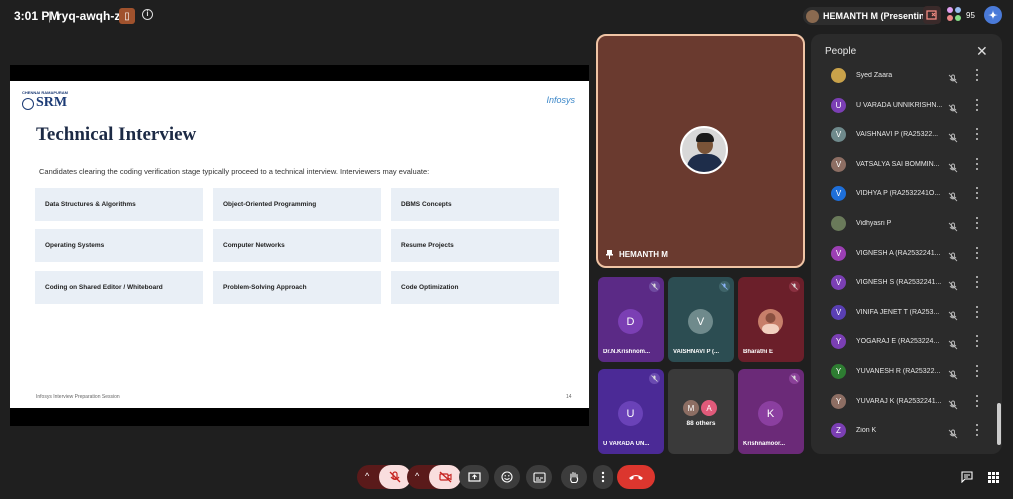  I want to click on people-icon, so click(955, 15).